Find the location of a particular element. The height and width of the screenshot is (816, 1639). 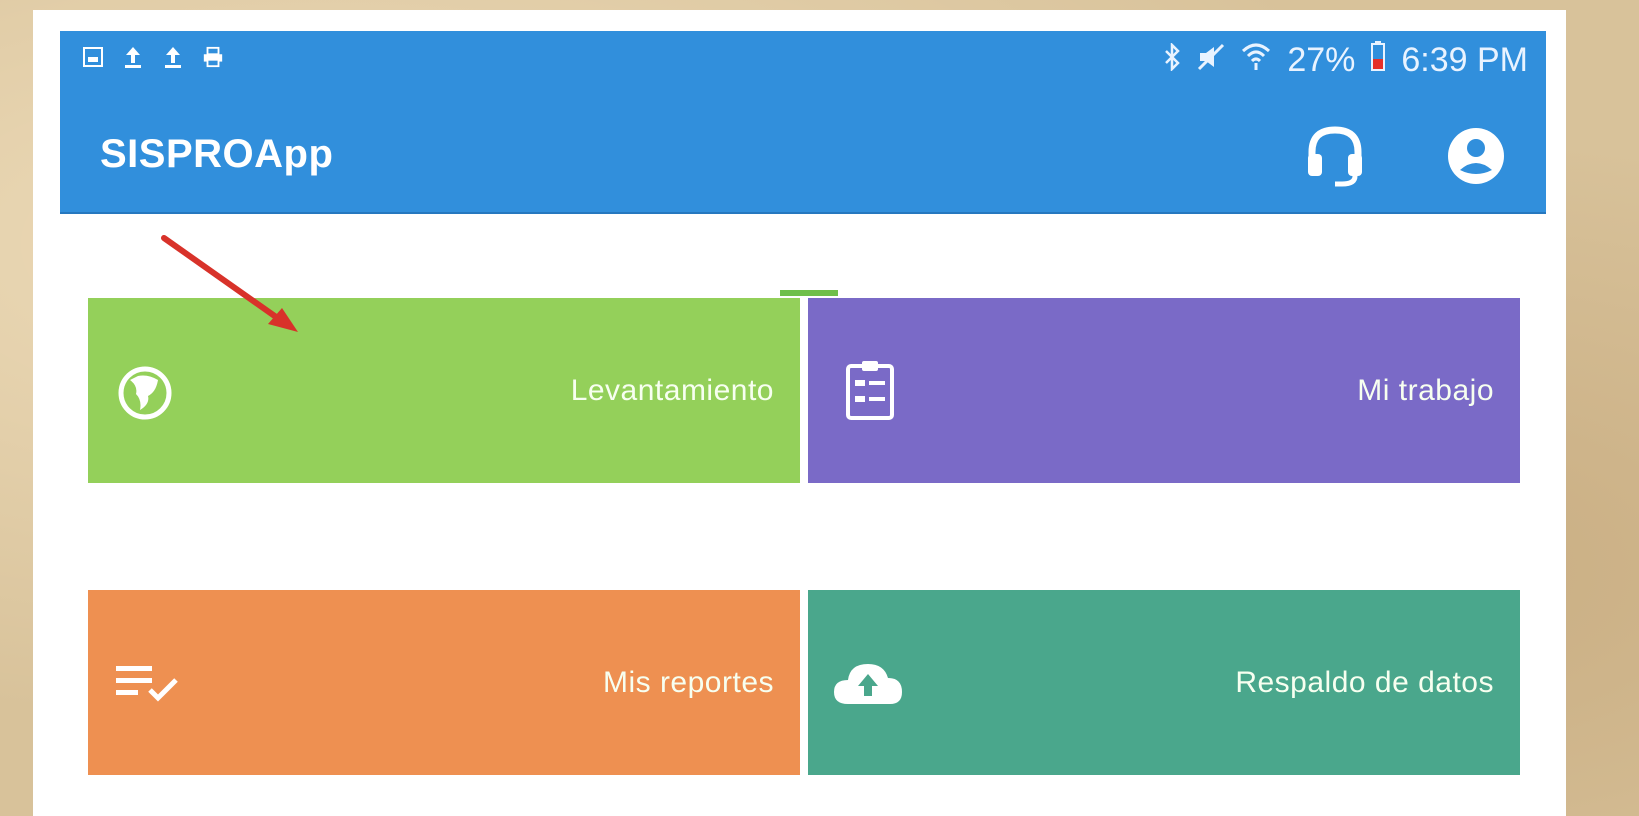

annotation-arrow is located at coordinates (229, 283).